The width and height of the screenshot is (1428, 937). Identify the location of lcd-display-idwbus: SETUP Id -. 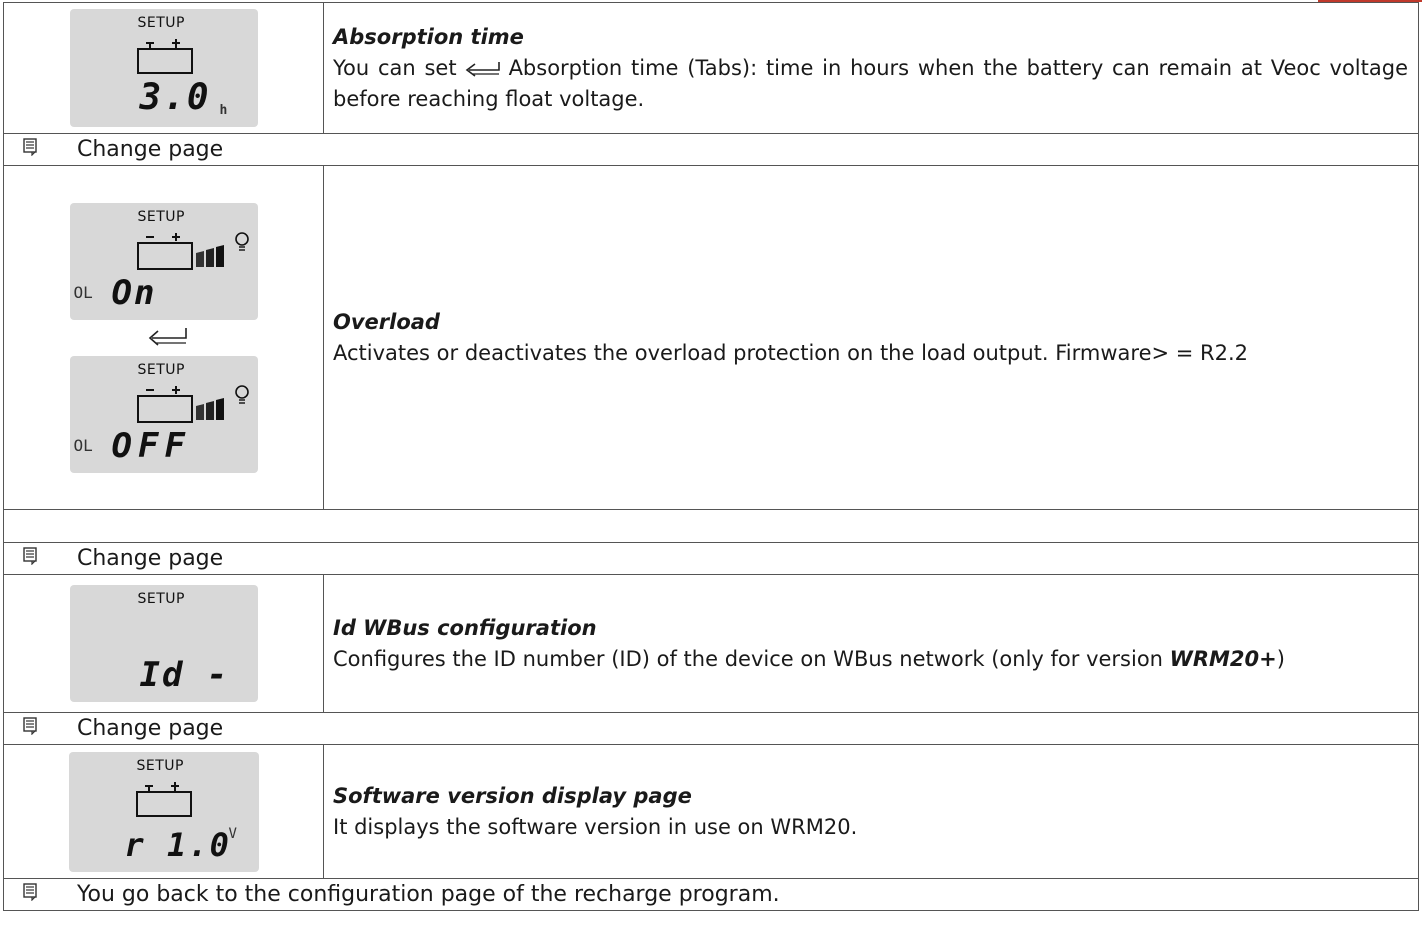
(163, 643).